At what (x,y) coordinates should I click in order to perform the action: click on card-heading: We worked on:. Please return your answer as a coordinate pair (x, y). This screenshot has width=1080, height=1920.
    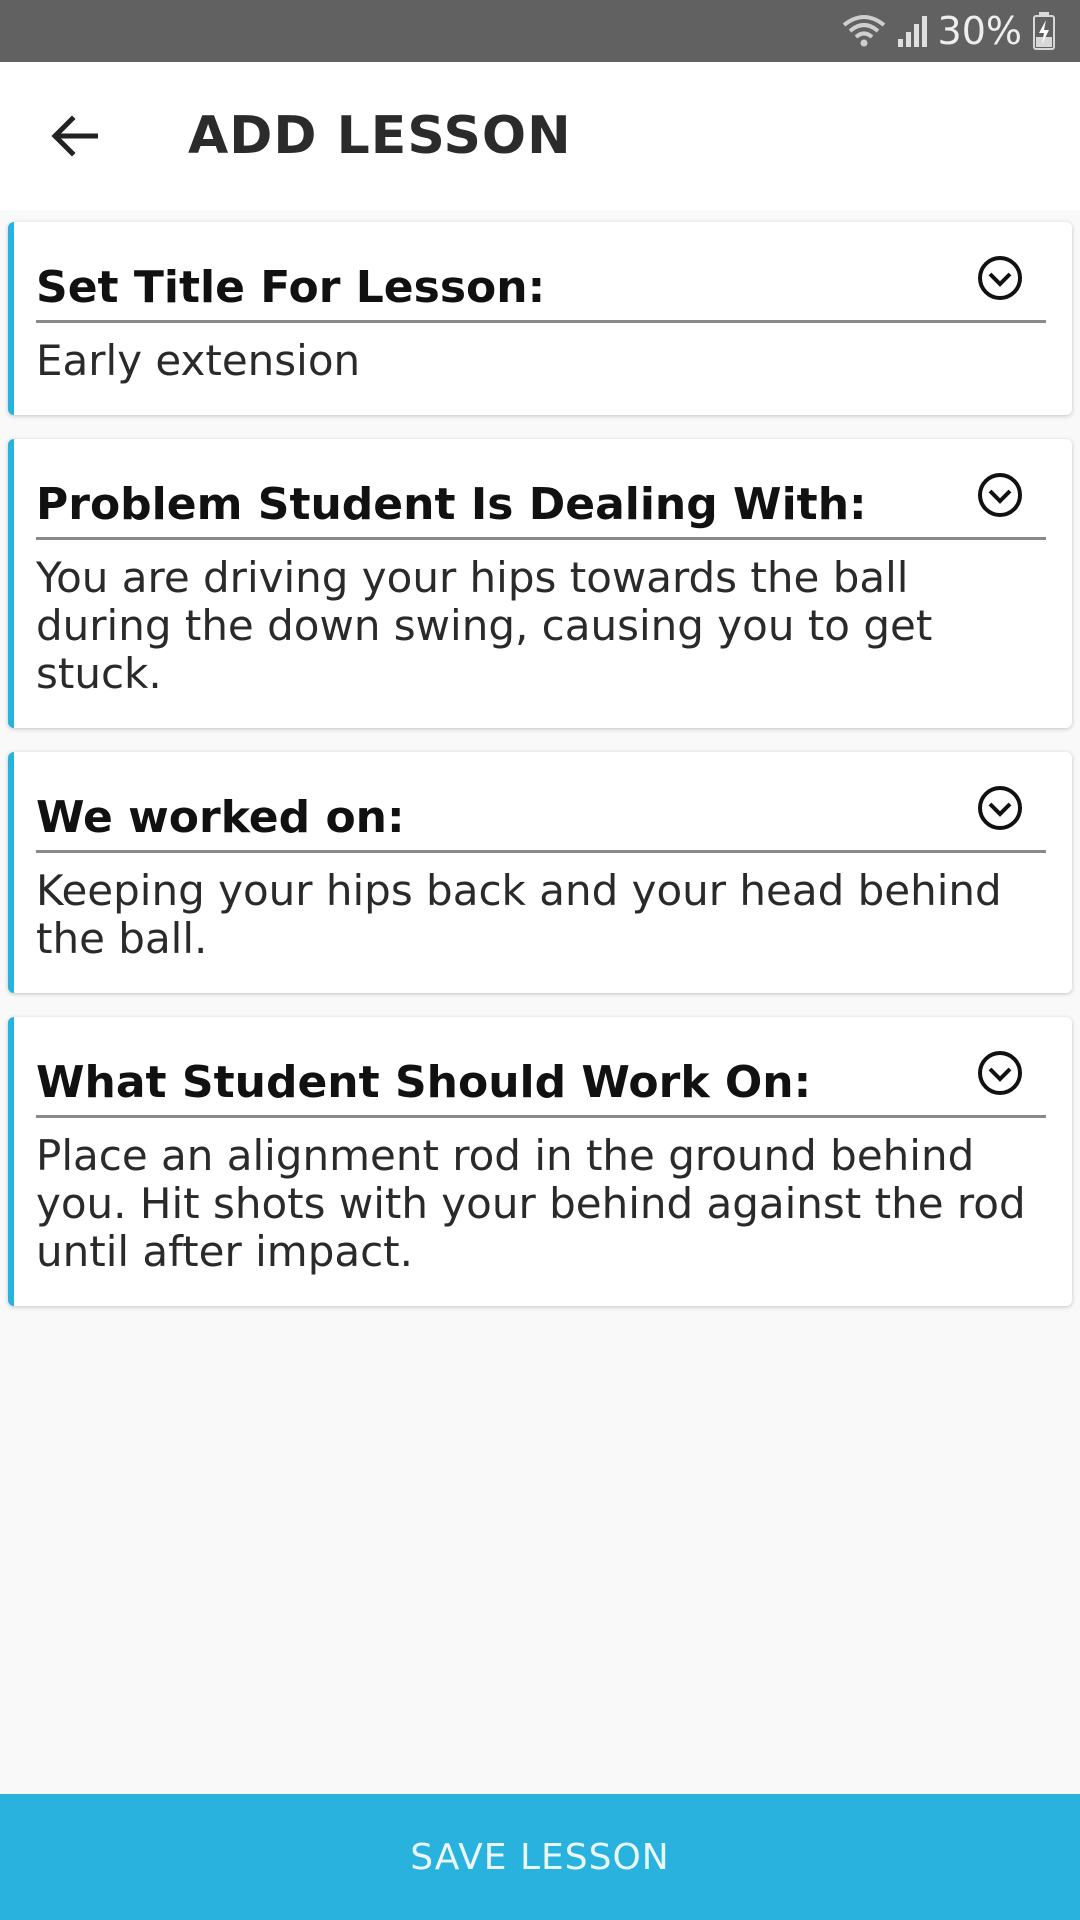
    Looking at the image, I should click on (220, 817).